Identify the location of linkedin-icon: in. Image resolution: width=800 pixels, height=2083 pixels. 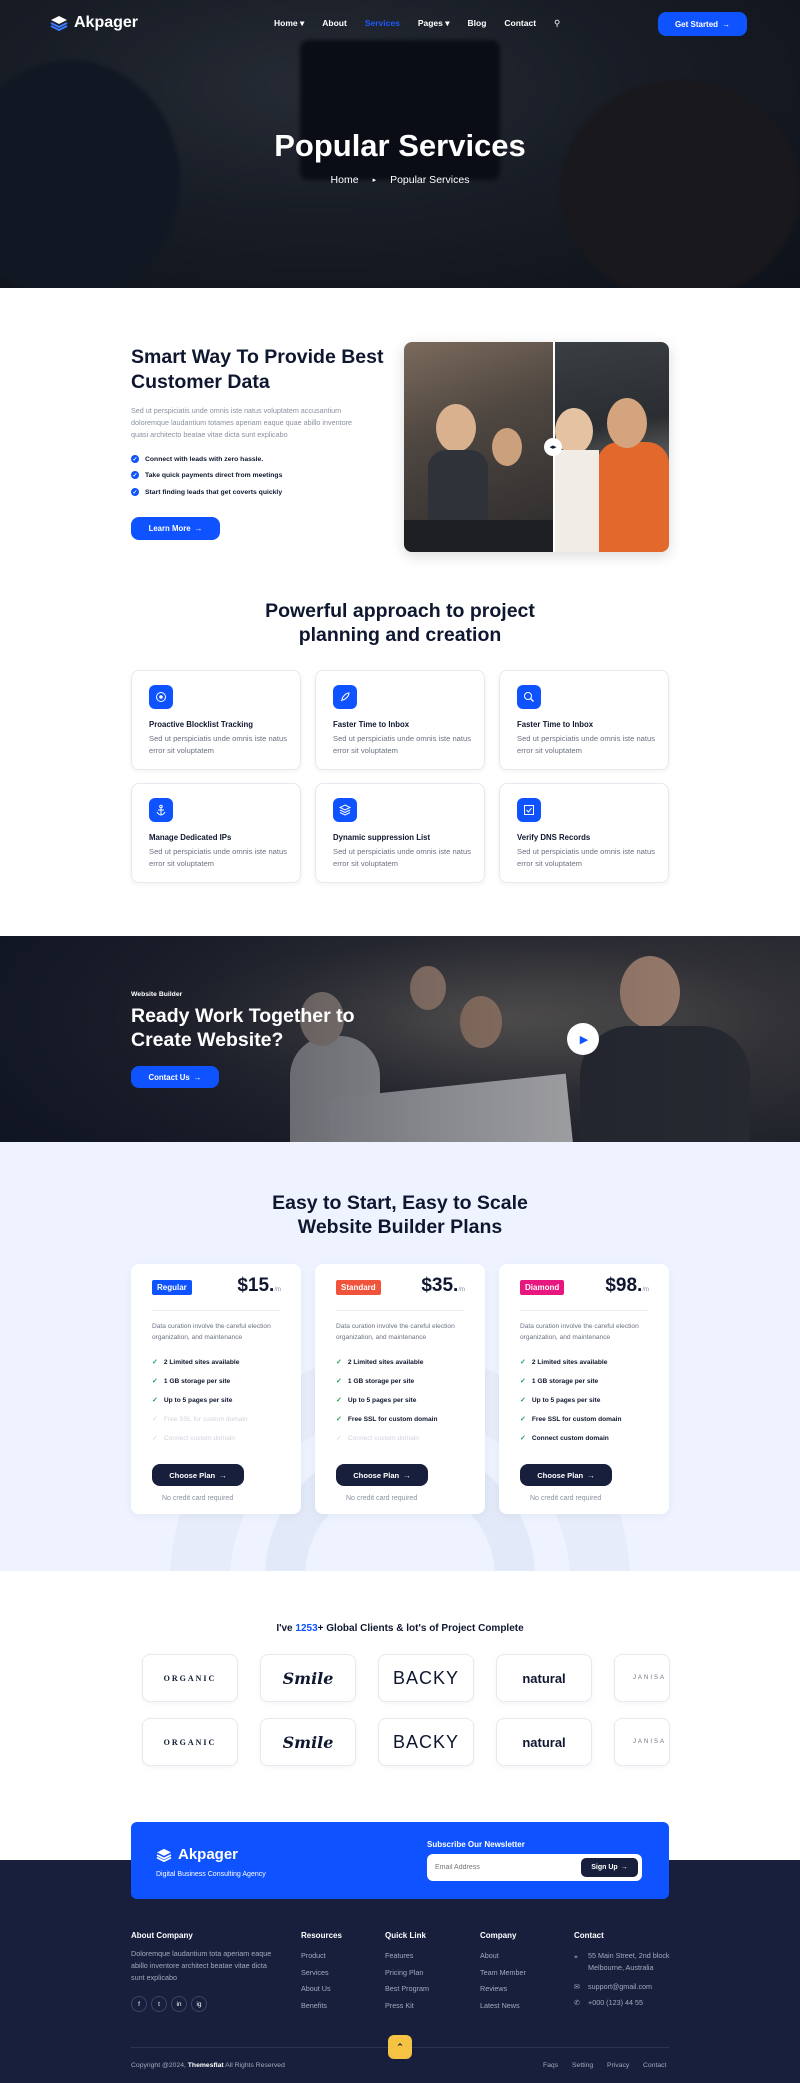
(179, 2004).